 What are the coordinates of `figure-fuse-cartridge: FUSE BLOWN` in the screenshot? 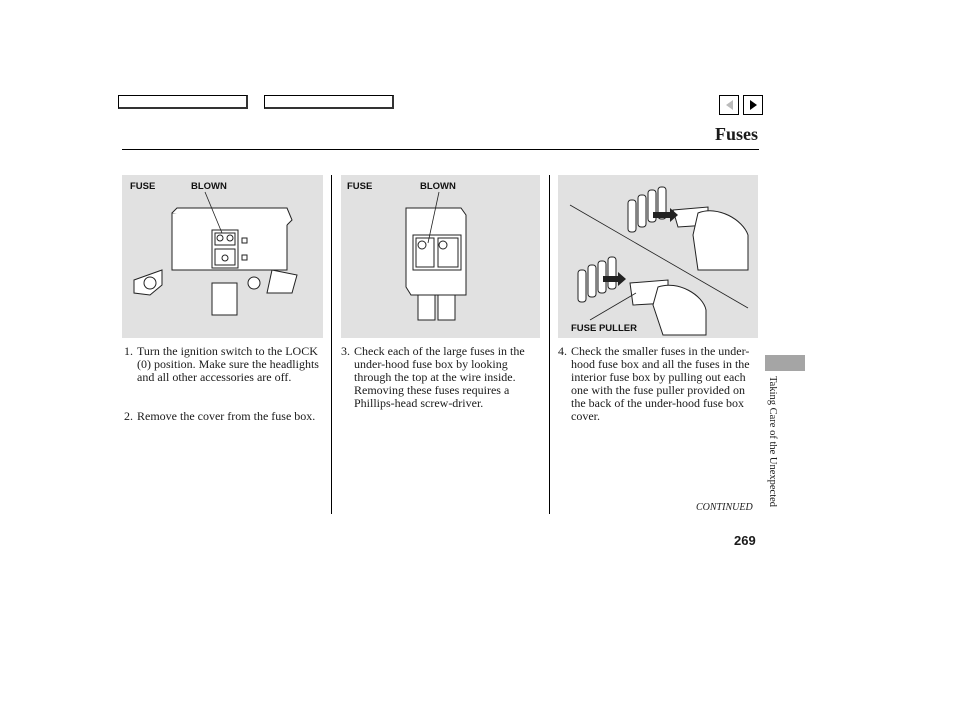 It's located at (440, 256).